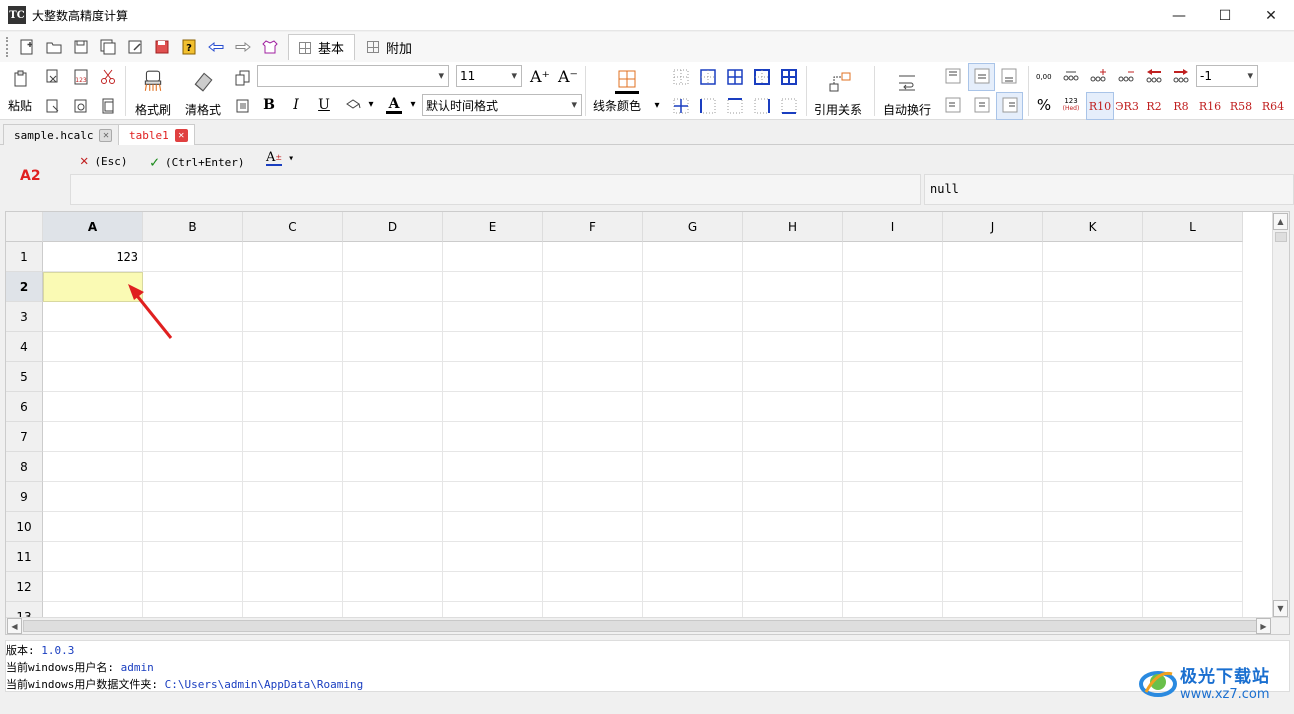  I want to click on column-header: C, so click(293, 227).